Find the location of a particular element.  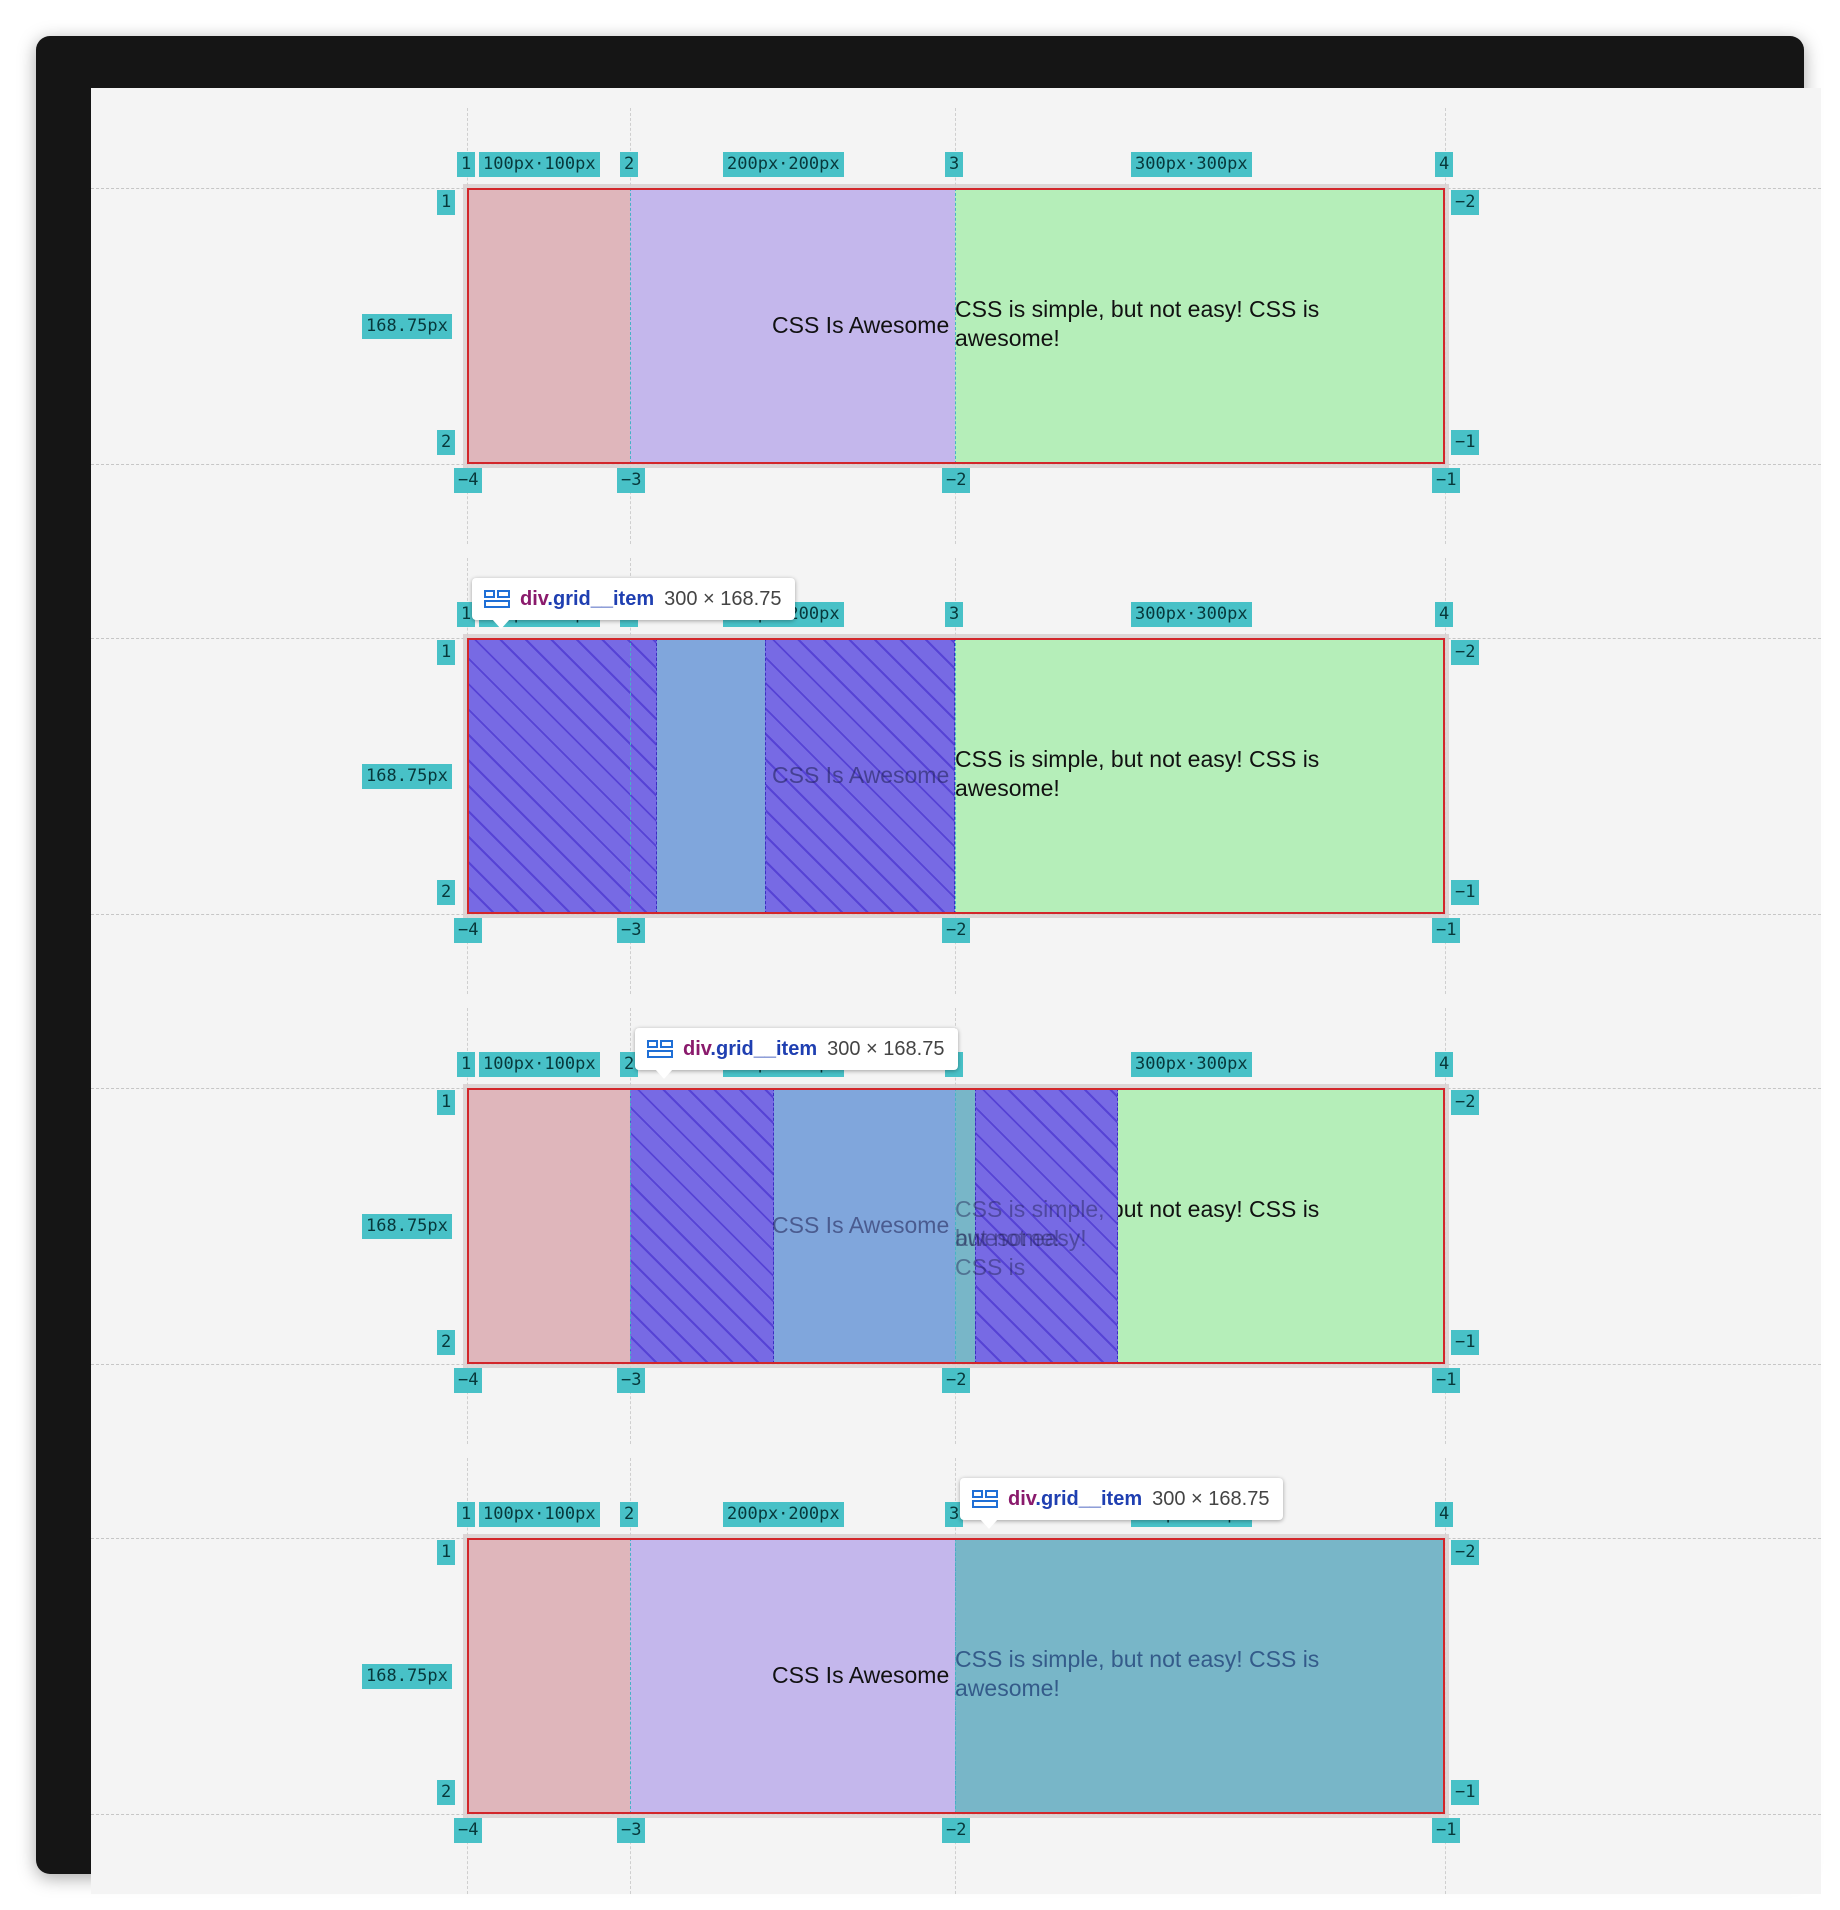

grid-item-text-dimmed: CSS is simple, but not easy! CSS is is located at coordinates (1137, 1659).